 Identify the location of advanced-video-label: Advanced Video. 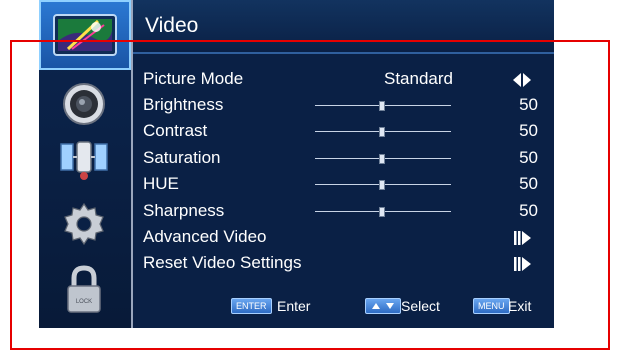
(205, 236).